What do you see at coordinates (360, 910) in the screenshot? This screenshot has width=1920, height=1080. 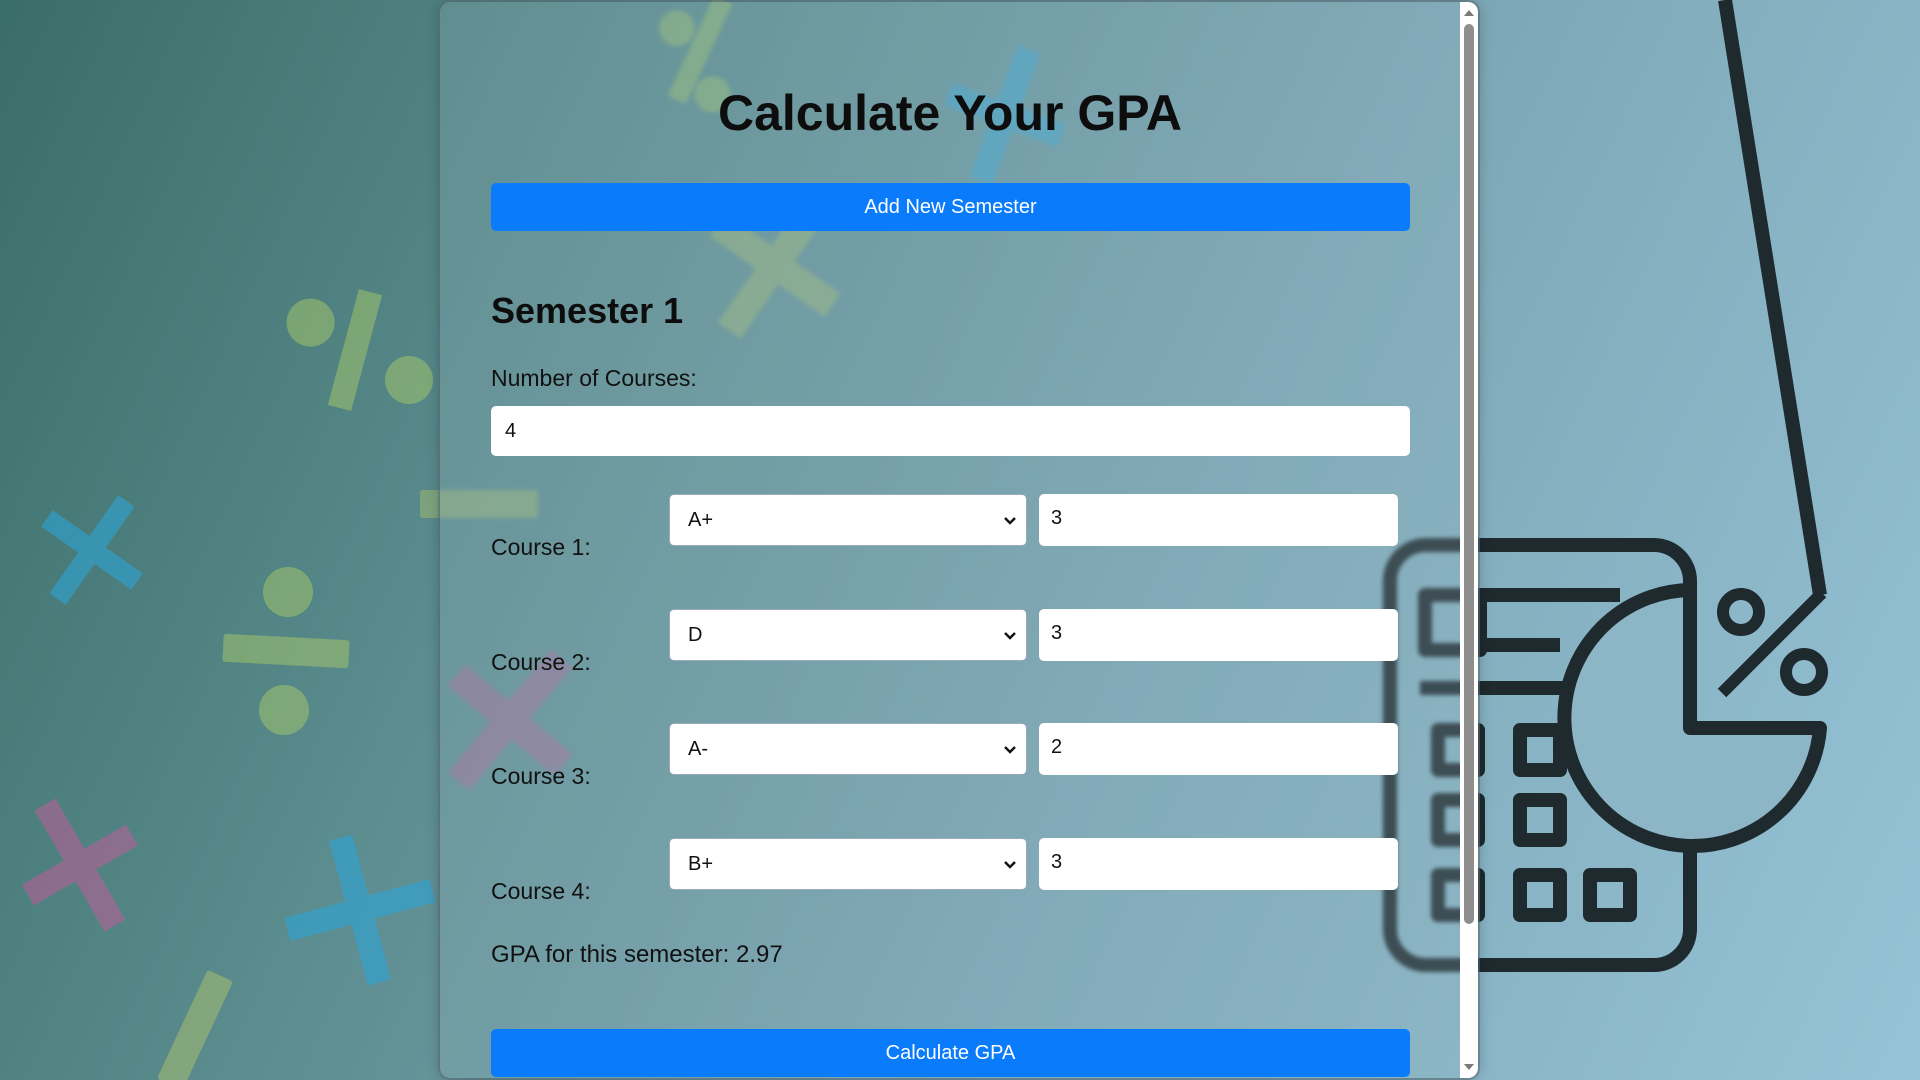 I see `plus-icon` at bounding box center [360, 910].